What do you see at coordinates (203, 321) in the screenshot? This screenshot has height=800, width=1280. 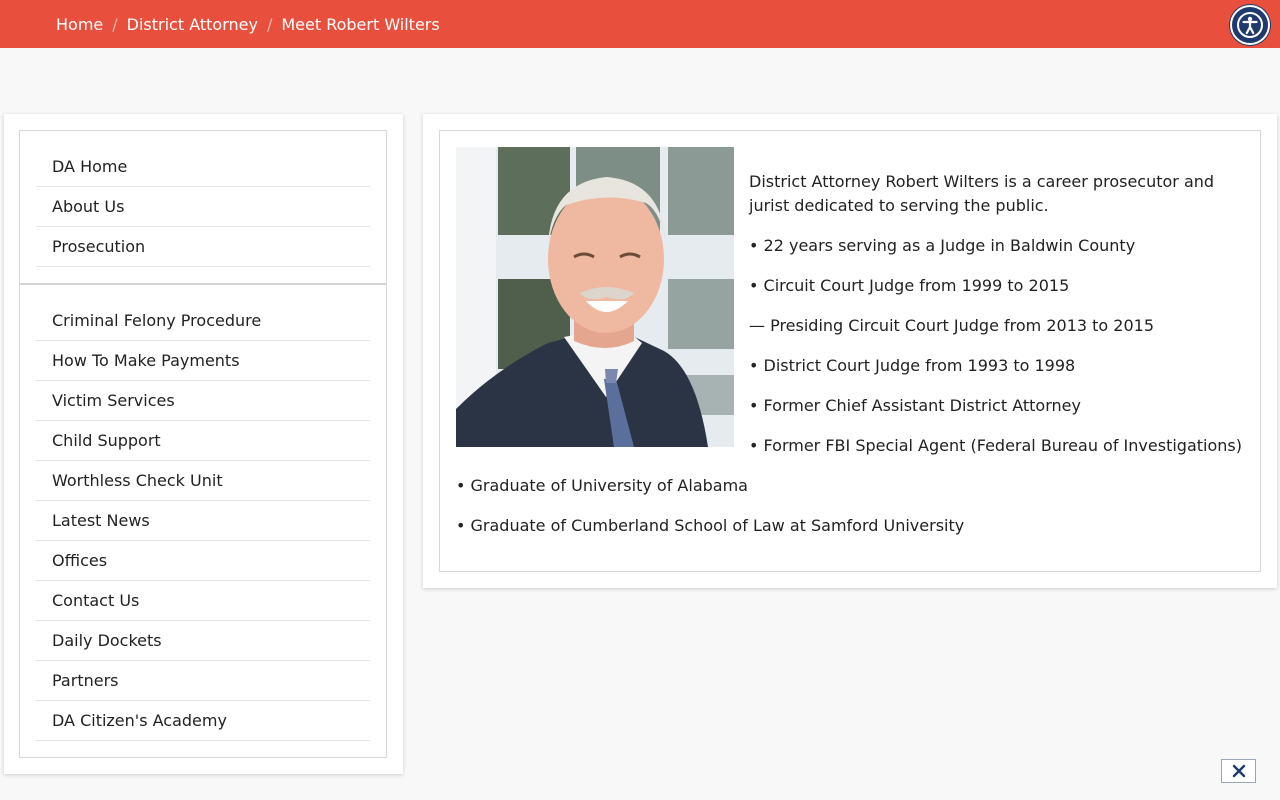 I see `sidebar-item-criminal-felony-procedure: Criminal Felony Procedure` at bounding box center [203, 321].